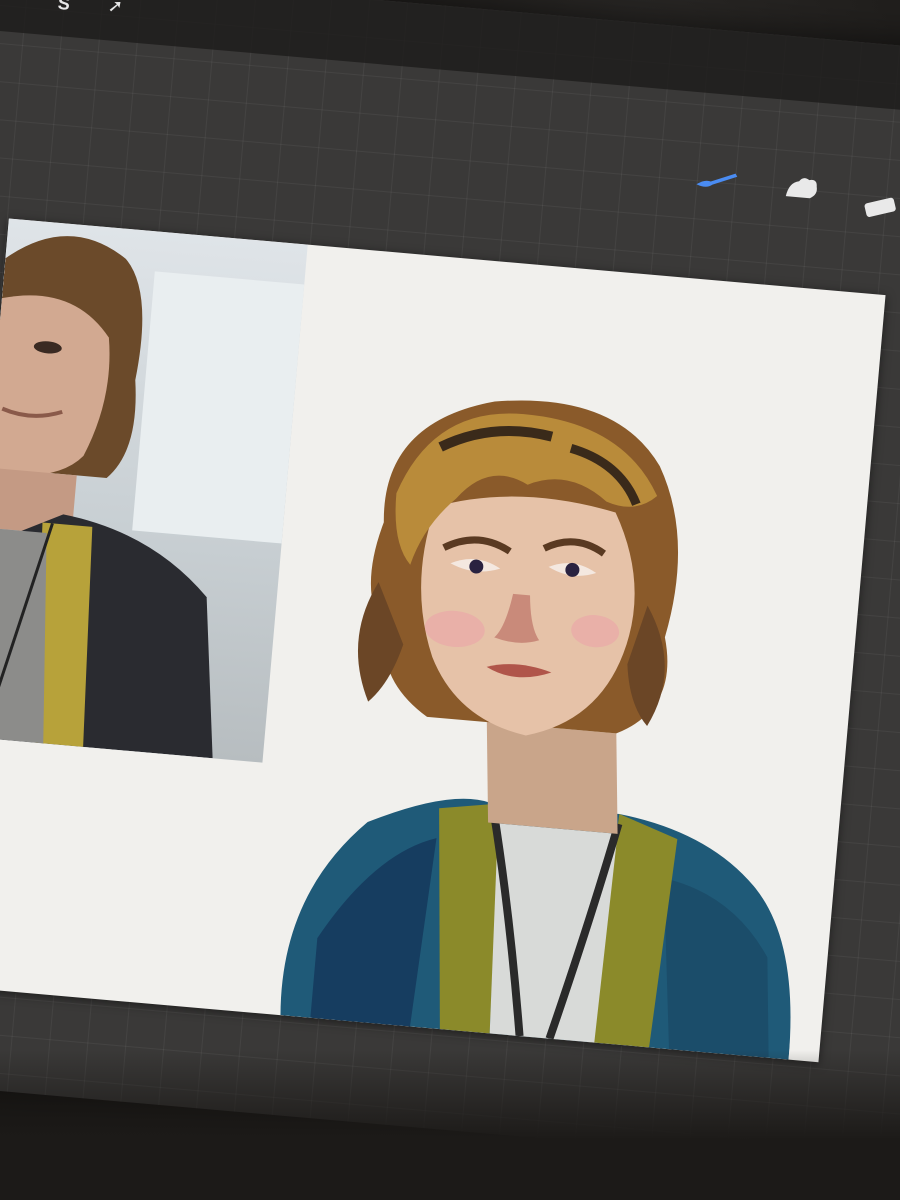  What do you see at coordinates (64, 7) in the screenshot?
I see `selection-icon: S` at bounding box center [64, 7].